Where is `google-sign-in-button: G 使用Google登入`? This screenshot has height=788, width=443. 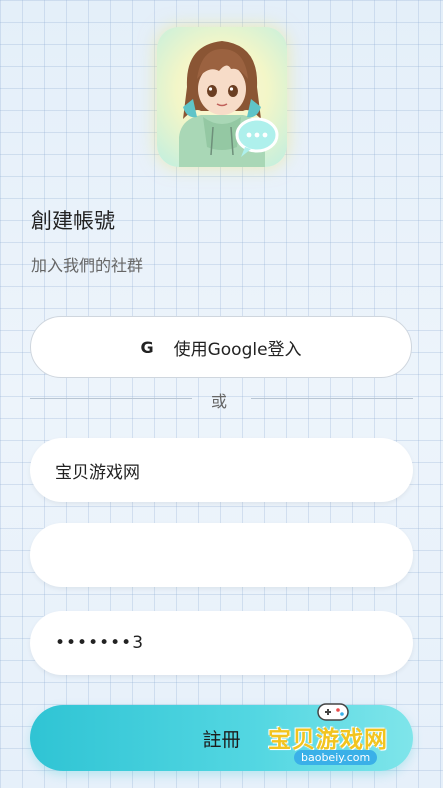 google-sign-in-button: G 使用Google登入 is located at coordinates (221, 347).